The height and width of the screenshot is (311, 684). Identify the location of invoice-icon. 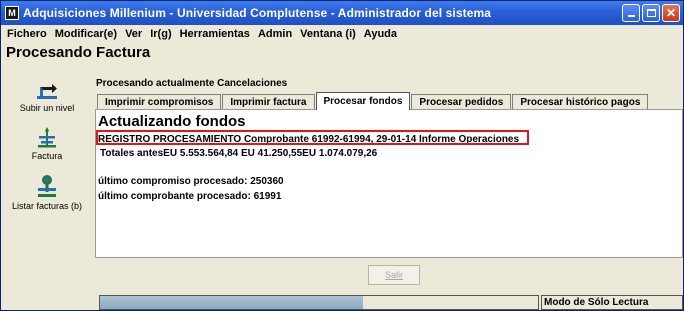
(47, 137).